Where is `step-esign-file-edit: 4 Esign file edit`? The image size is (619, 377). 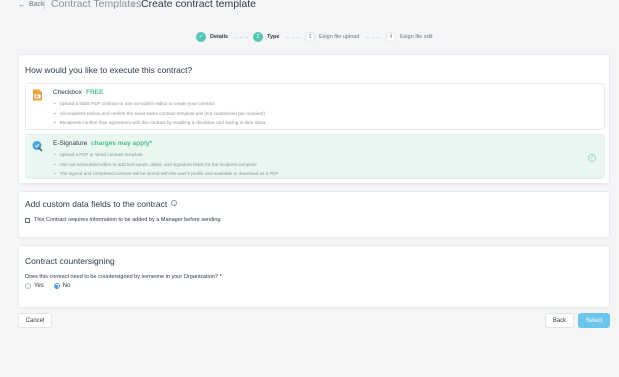 step-esign-file-edit: 4 Esign file edit is located at coordinates (409, 37).